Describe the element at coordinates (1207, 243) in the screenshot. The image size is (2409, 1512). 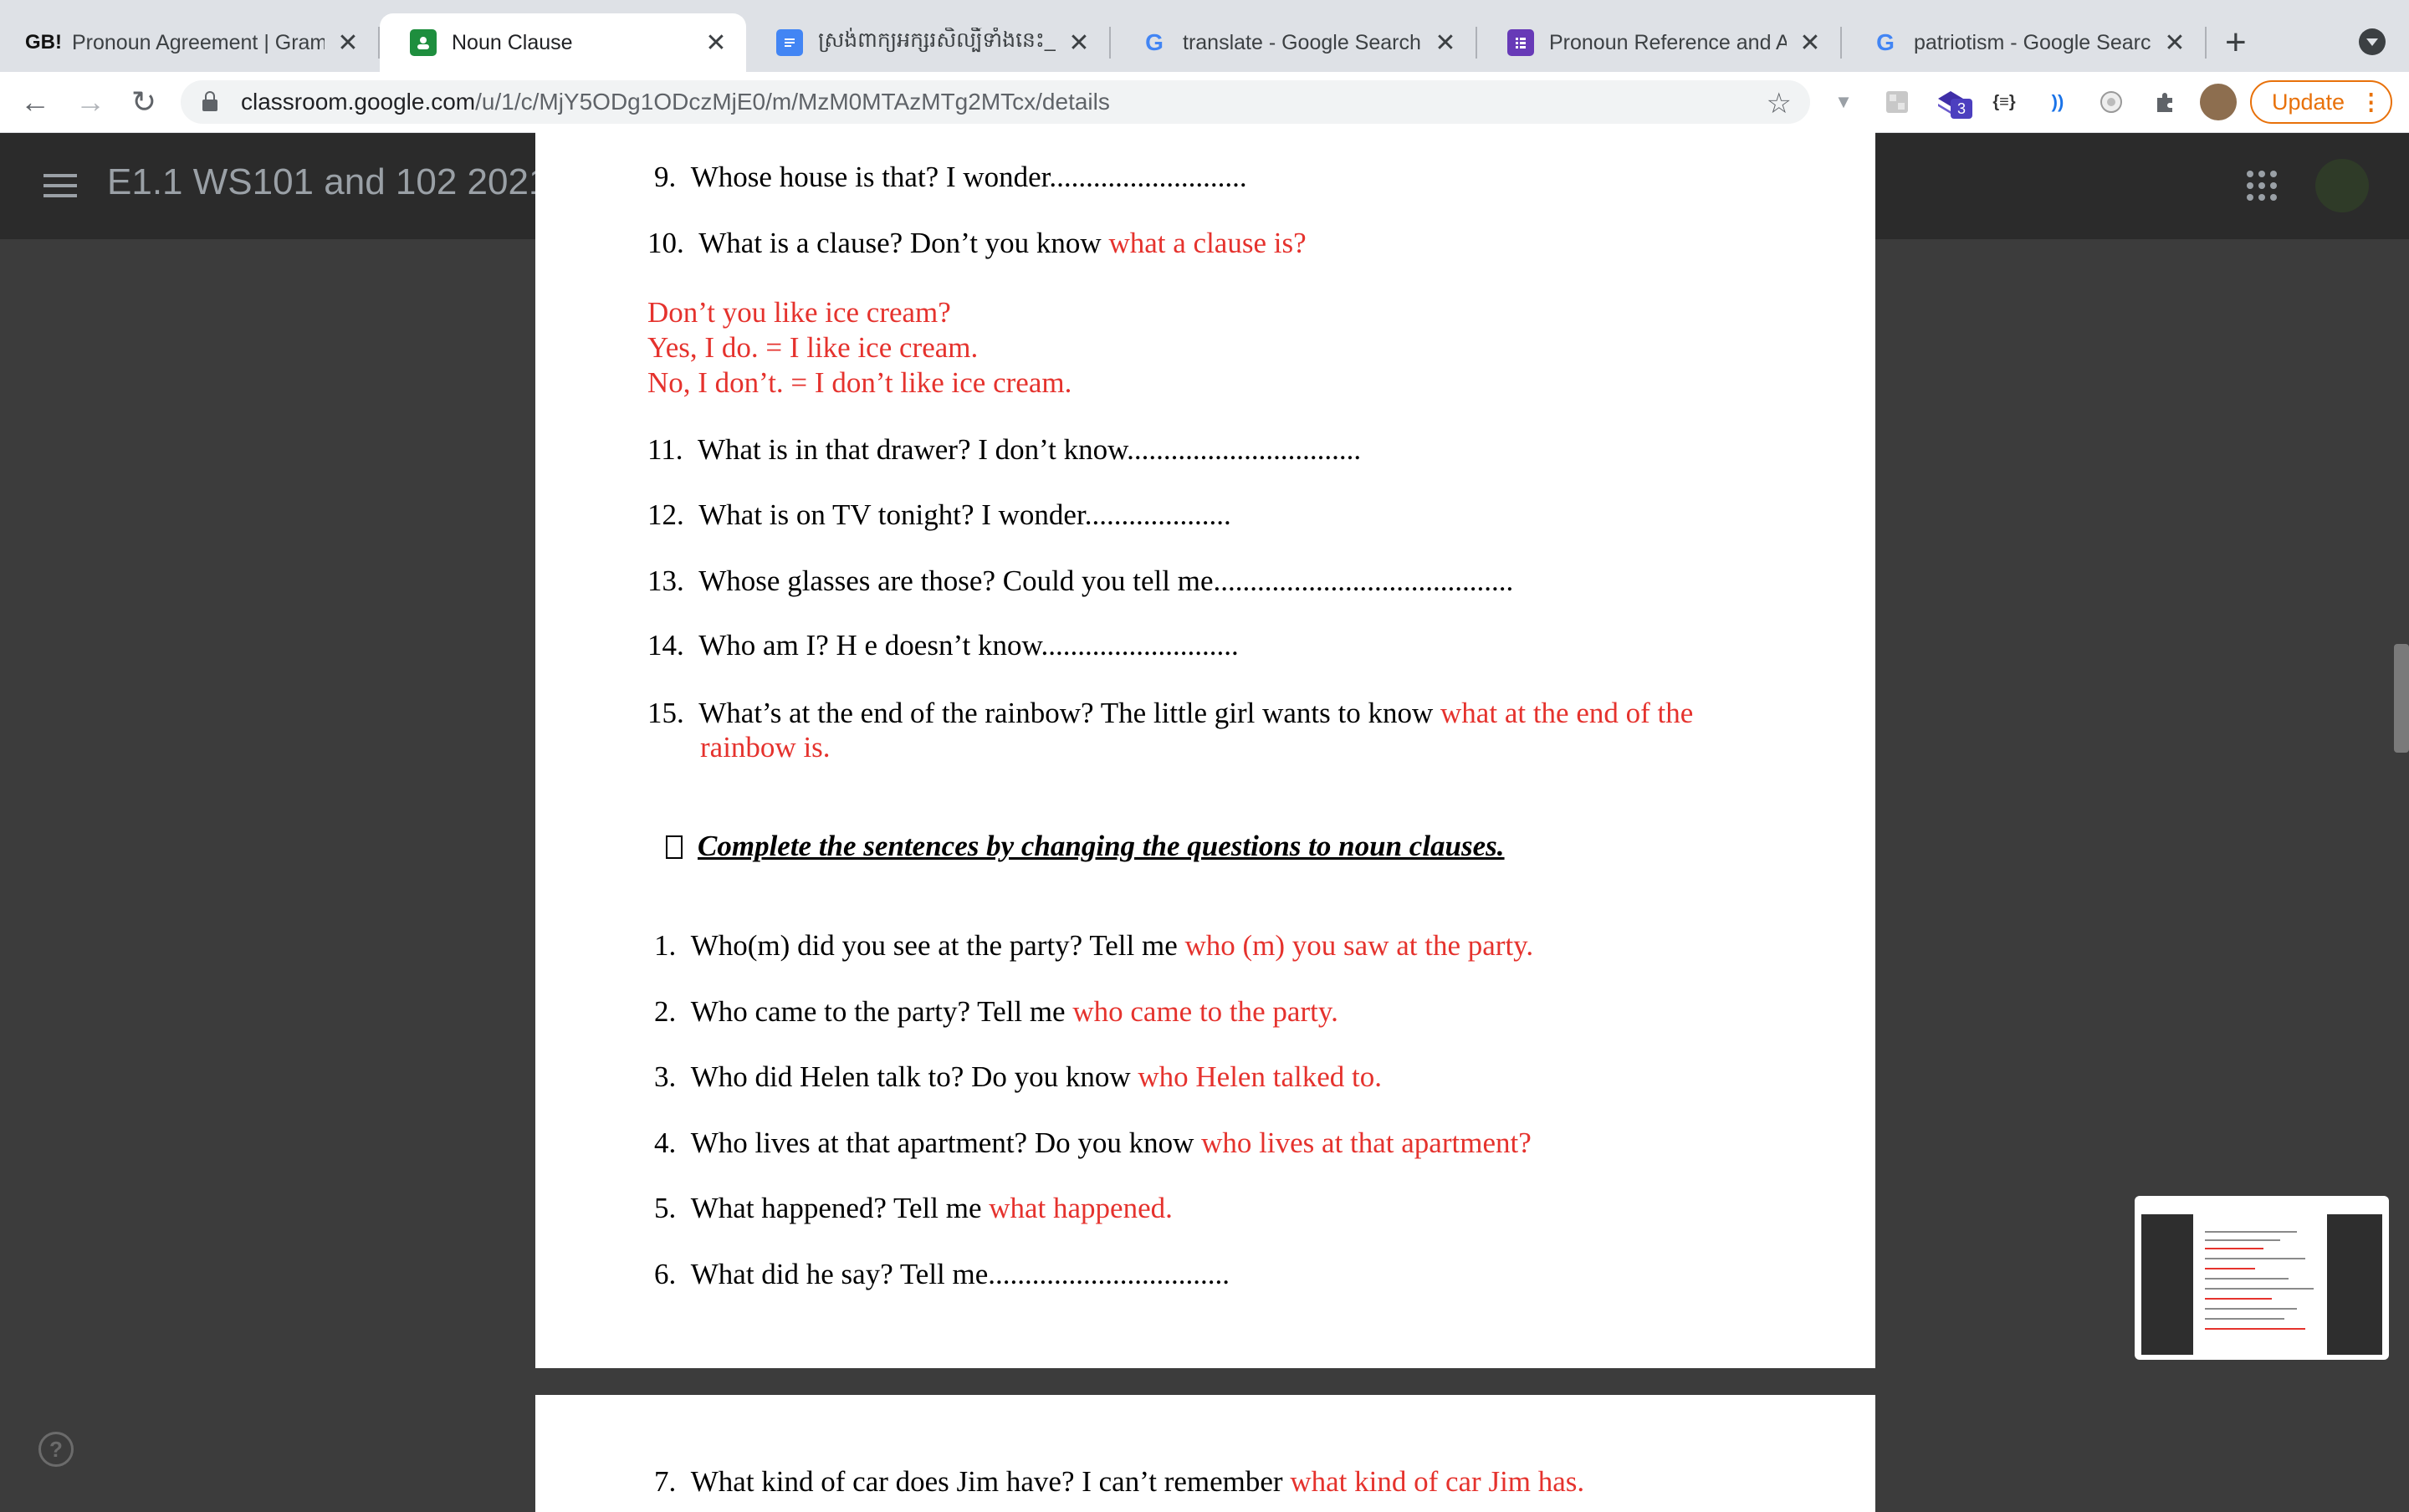
I see `answer-text: what a clause is?` at that location.